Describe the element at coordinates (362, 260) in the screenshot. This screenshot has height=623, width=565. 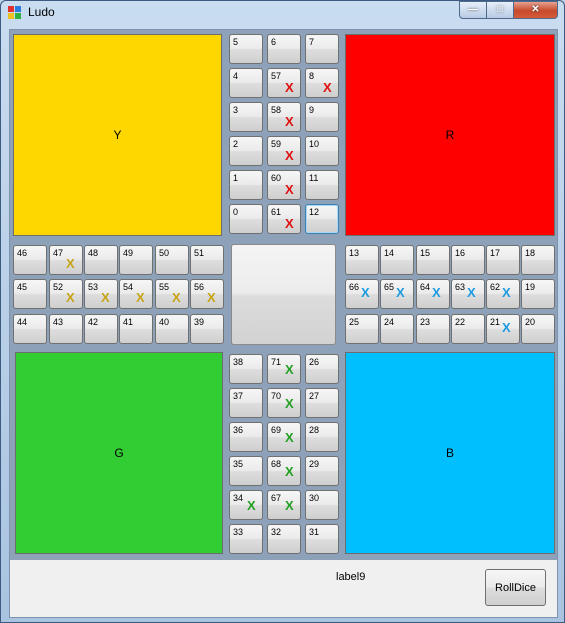
I see `board-cell-13: 13` at that location.